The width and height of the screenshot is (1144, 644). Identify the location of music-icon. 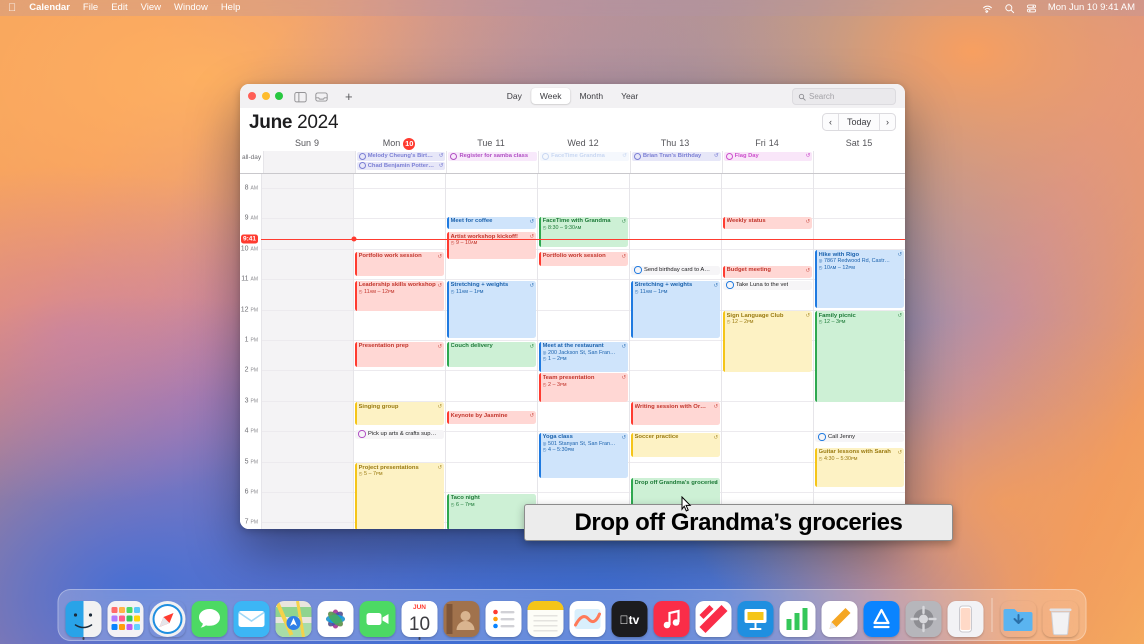
(671, 619).